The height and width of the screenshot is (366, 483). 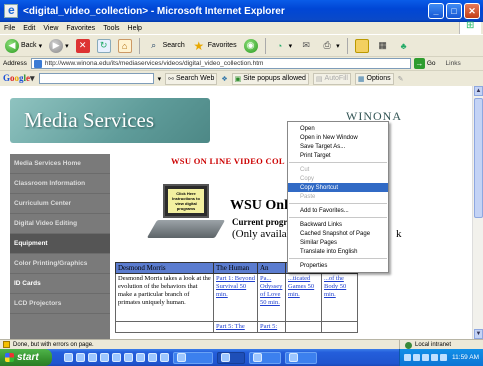 I want to click on table-header: An, so click(x=271, y=268).